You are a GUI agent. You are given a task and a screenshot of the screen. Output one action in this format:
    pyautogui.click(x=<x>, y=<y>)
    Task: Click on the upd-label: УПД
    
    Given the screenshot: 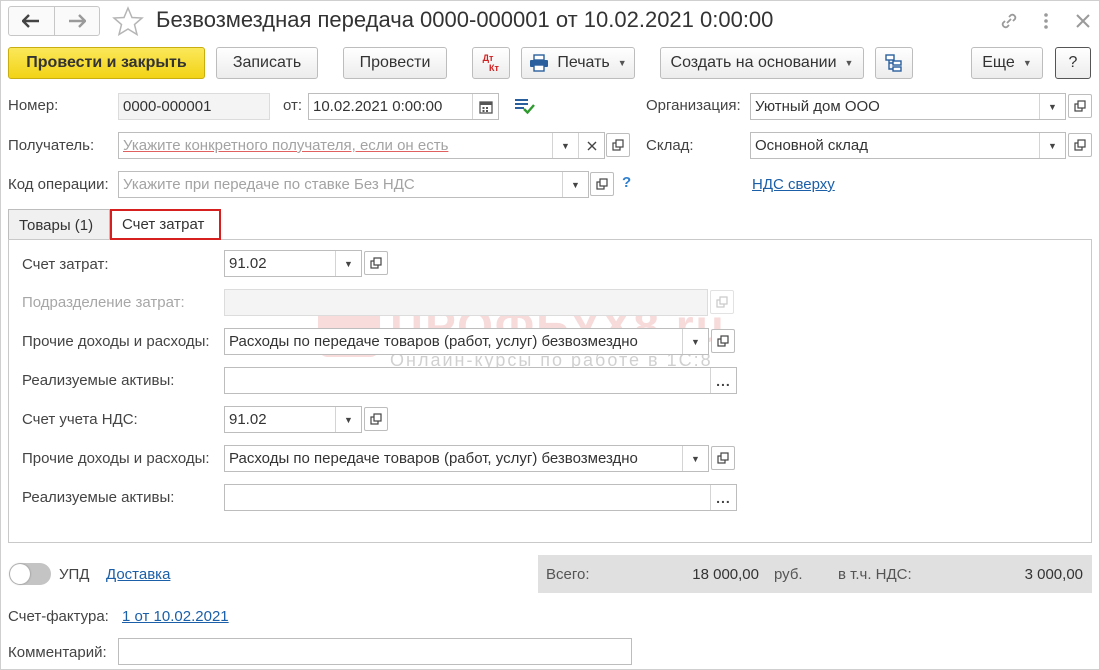 What is the action you would take?
    pyautogui.click(x=74, y=574)
    